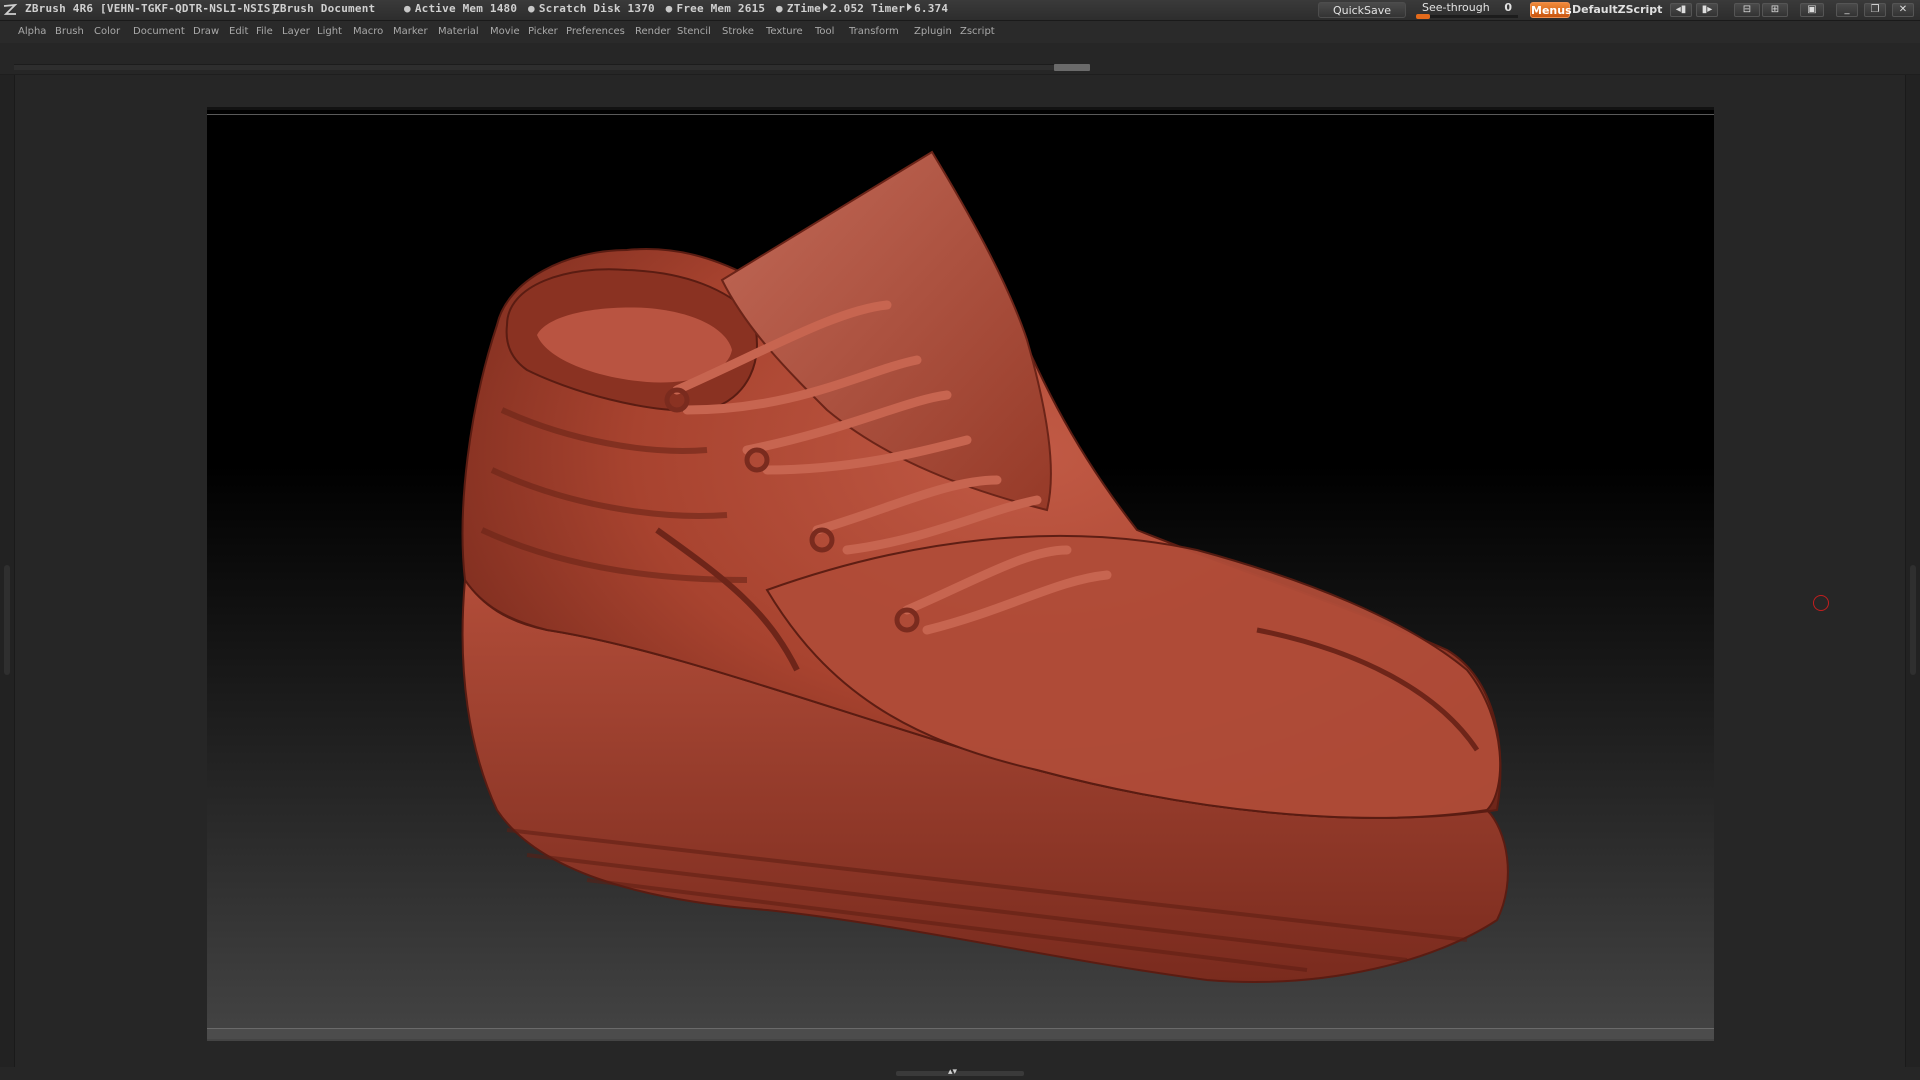 This screenshot has height=1080, width=1920. I want to click on menu-marker: Marker, so click(410, 31).